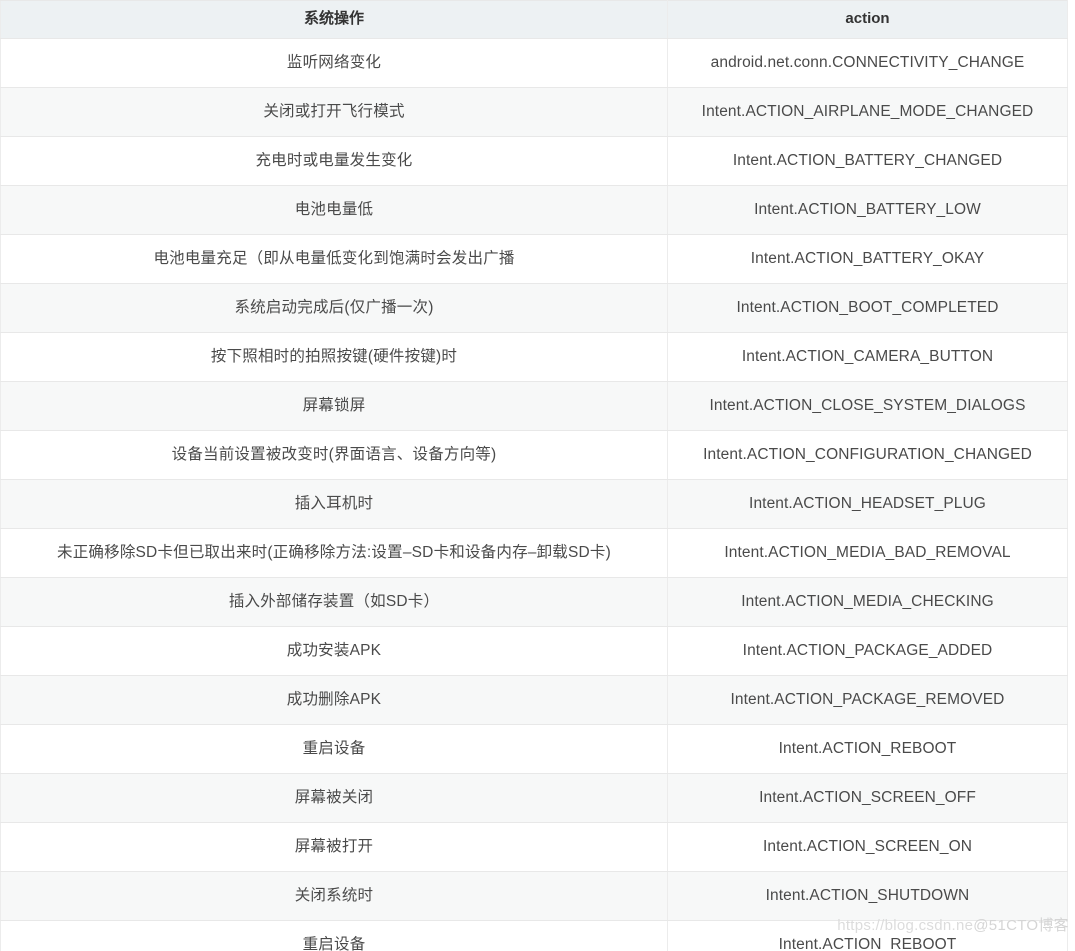 This screenshot has height=951, width=1075. I want to click on table-header-row: 系统操作 action, so click(534, 19).